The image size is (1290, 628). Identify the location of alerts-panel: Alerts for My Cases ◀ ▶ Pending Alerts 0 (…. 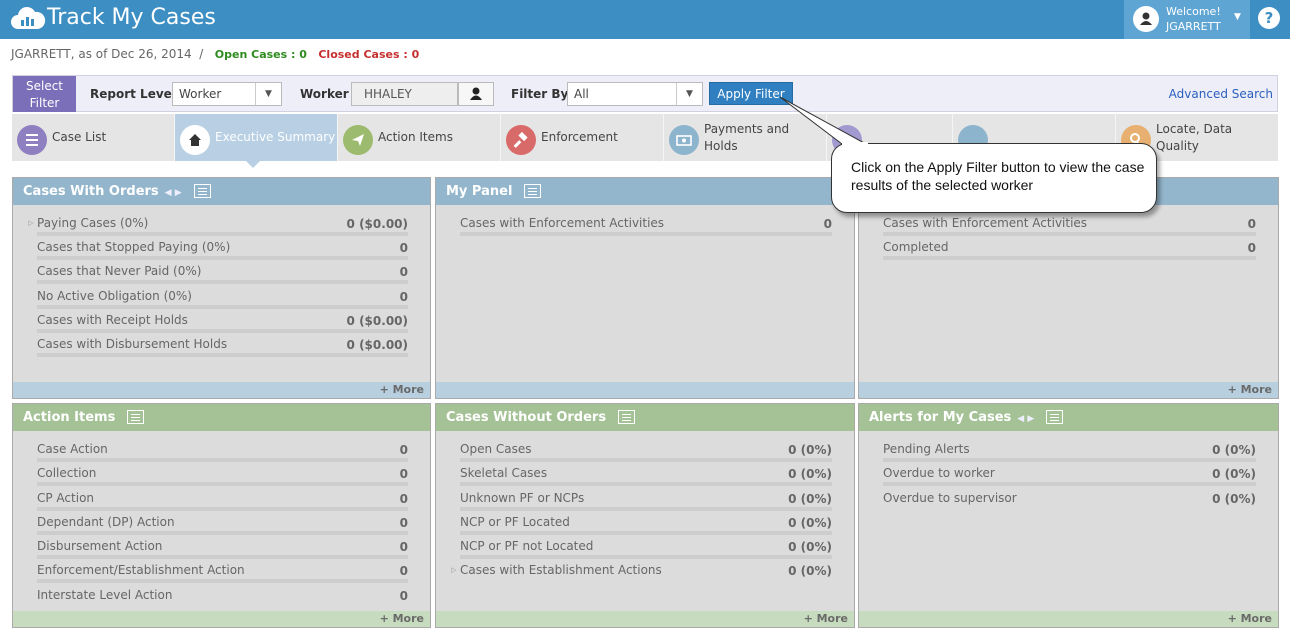
(1068, 515).